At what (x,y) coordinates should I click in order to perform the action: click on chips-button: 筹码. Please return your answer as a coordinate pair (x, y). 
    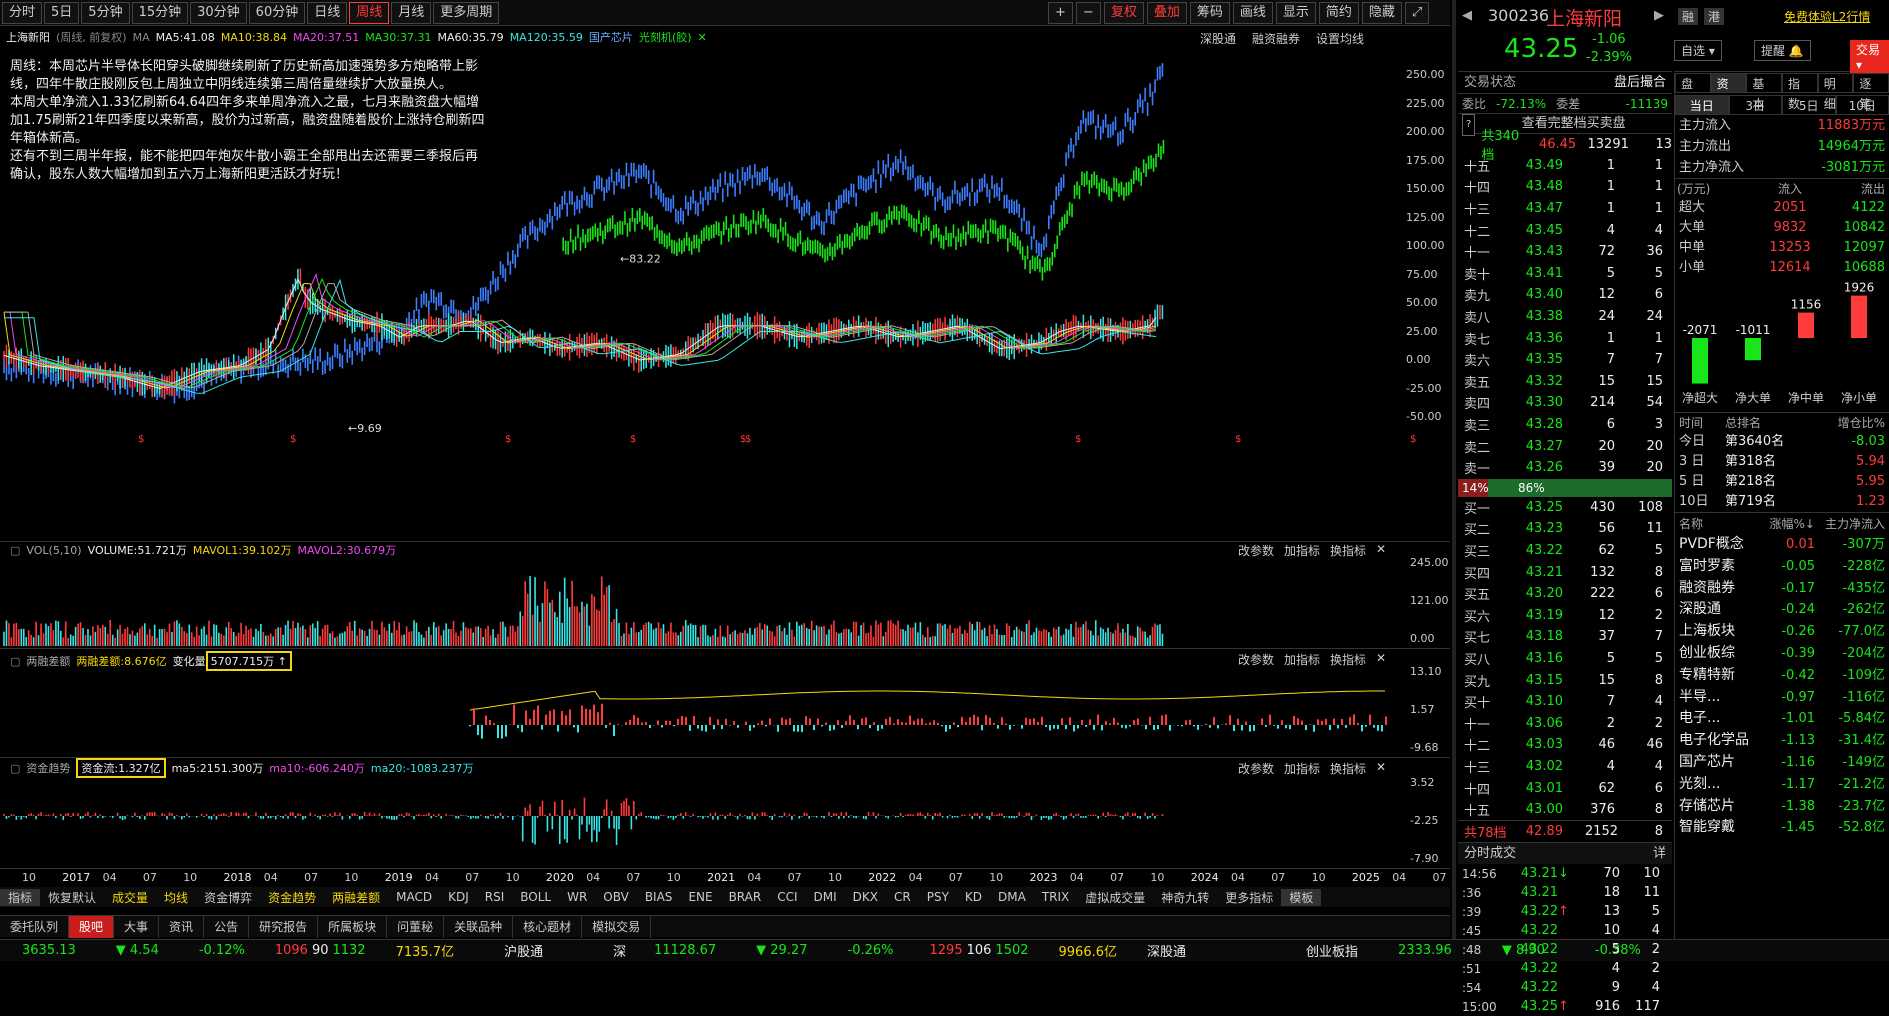
    Looking at the image, I should click on (1210, 13).